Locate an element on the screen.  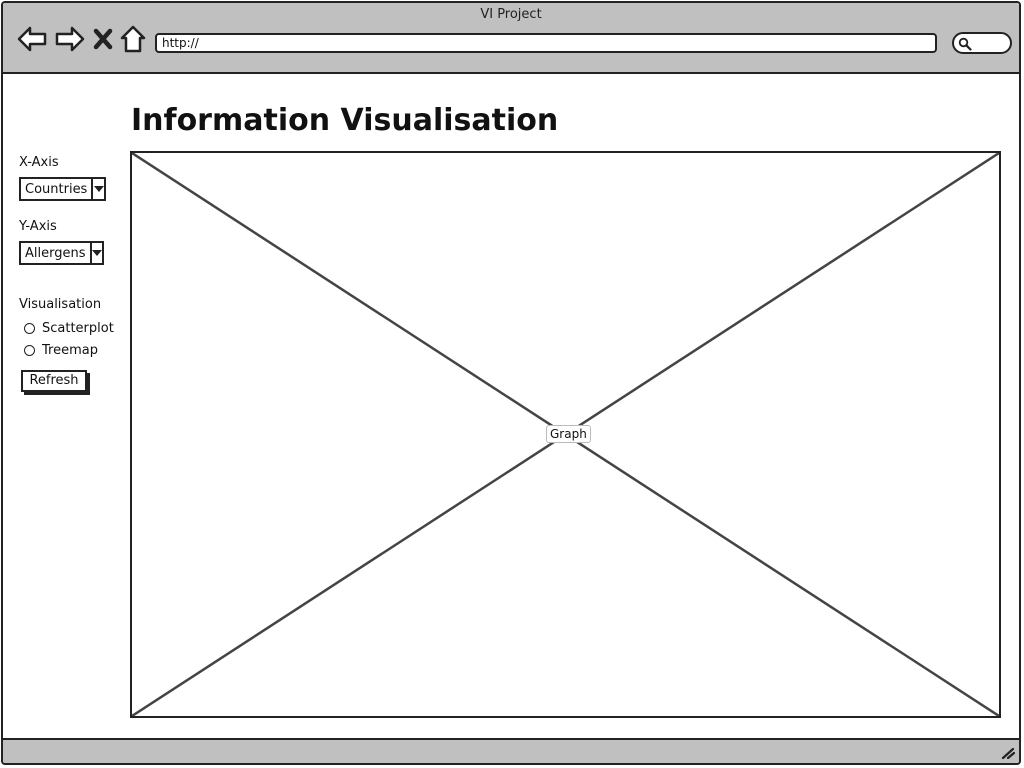
refresh-button: Refresh is located at coordinates (54, 381).